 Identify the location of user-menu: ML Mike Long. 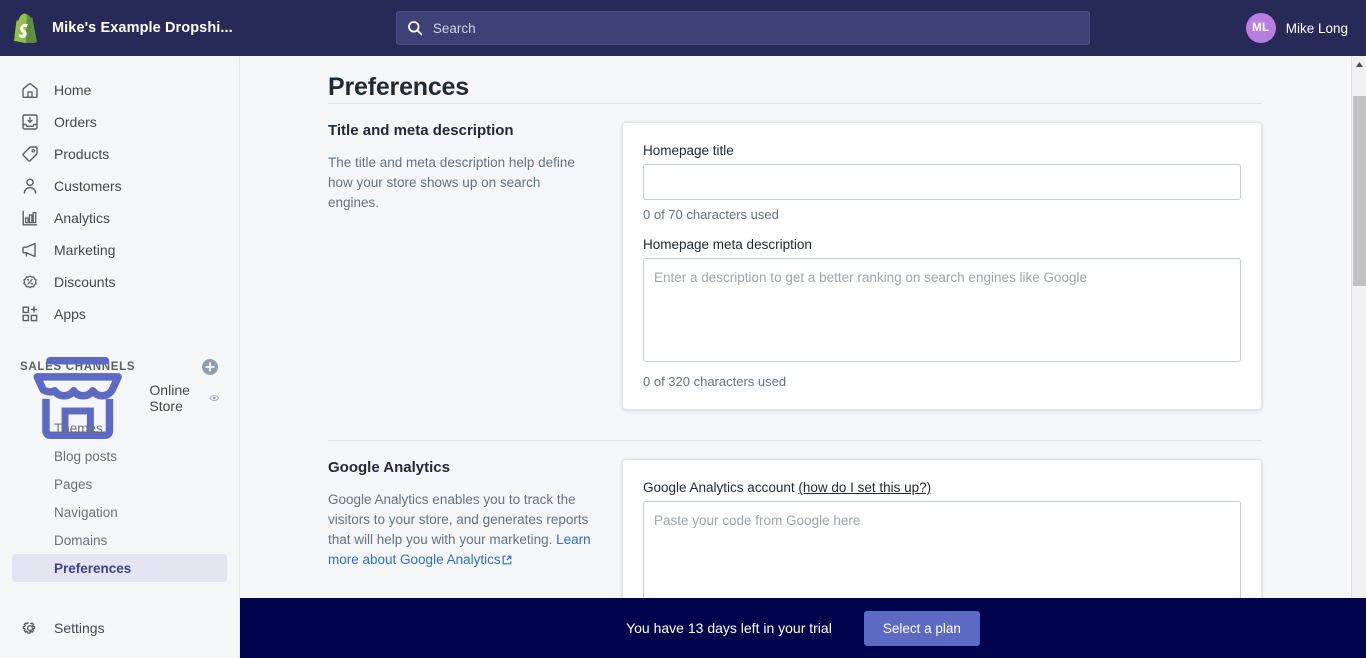
(1305, 28).